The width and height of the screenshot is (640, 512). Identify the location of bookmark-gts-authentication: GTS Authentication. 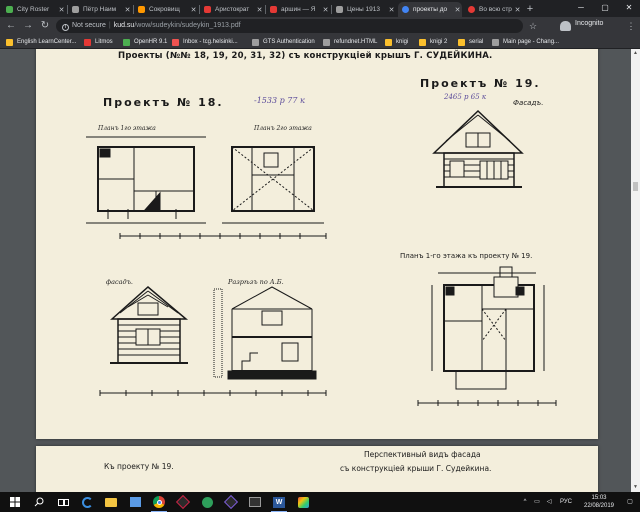
(283, 42).